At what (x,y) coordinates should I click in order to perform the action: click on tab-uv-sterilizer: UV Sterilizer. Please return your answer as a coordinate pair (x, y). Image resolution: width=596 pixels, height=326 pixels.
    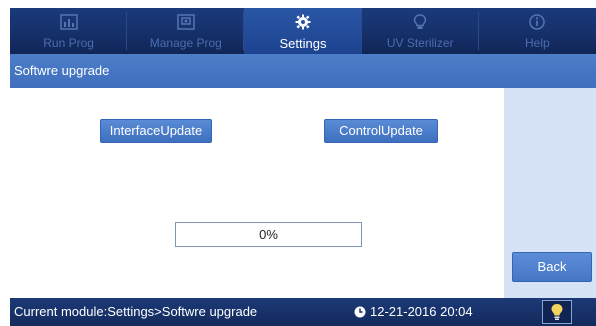
    Looking at the image, I should click on (420, 31).